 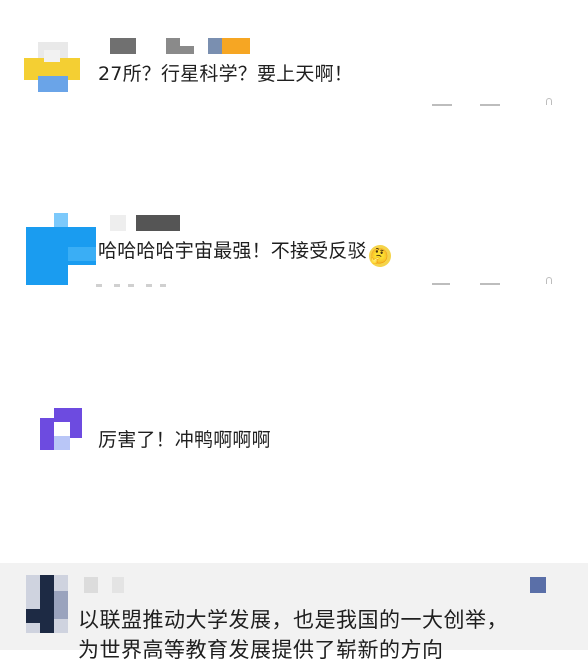 I want to click on featured-comment-line-2: 为世界高等教育发展提供了崭新的方向, so click(x=261, y=650).